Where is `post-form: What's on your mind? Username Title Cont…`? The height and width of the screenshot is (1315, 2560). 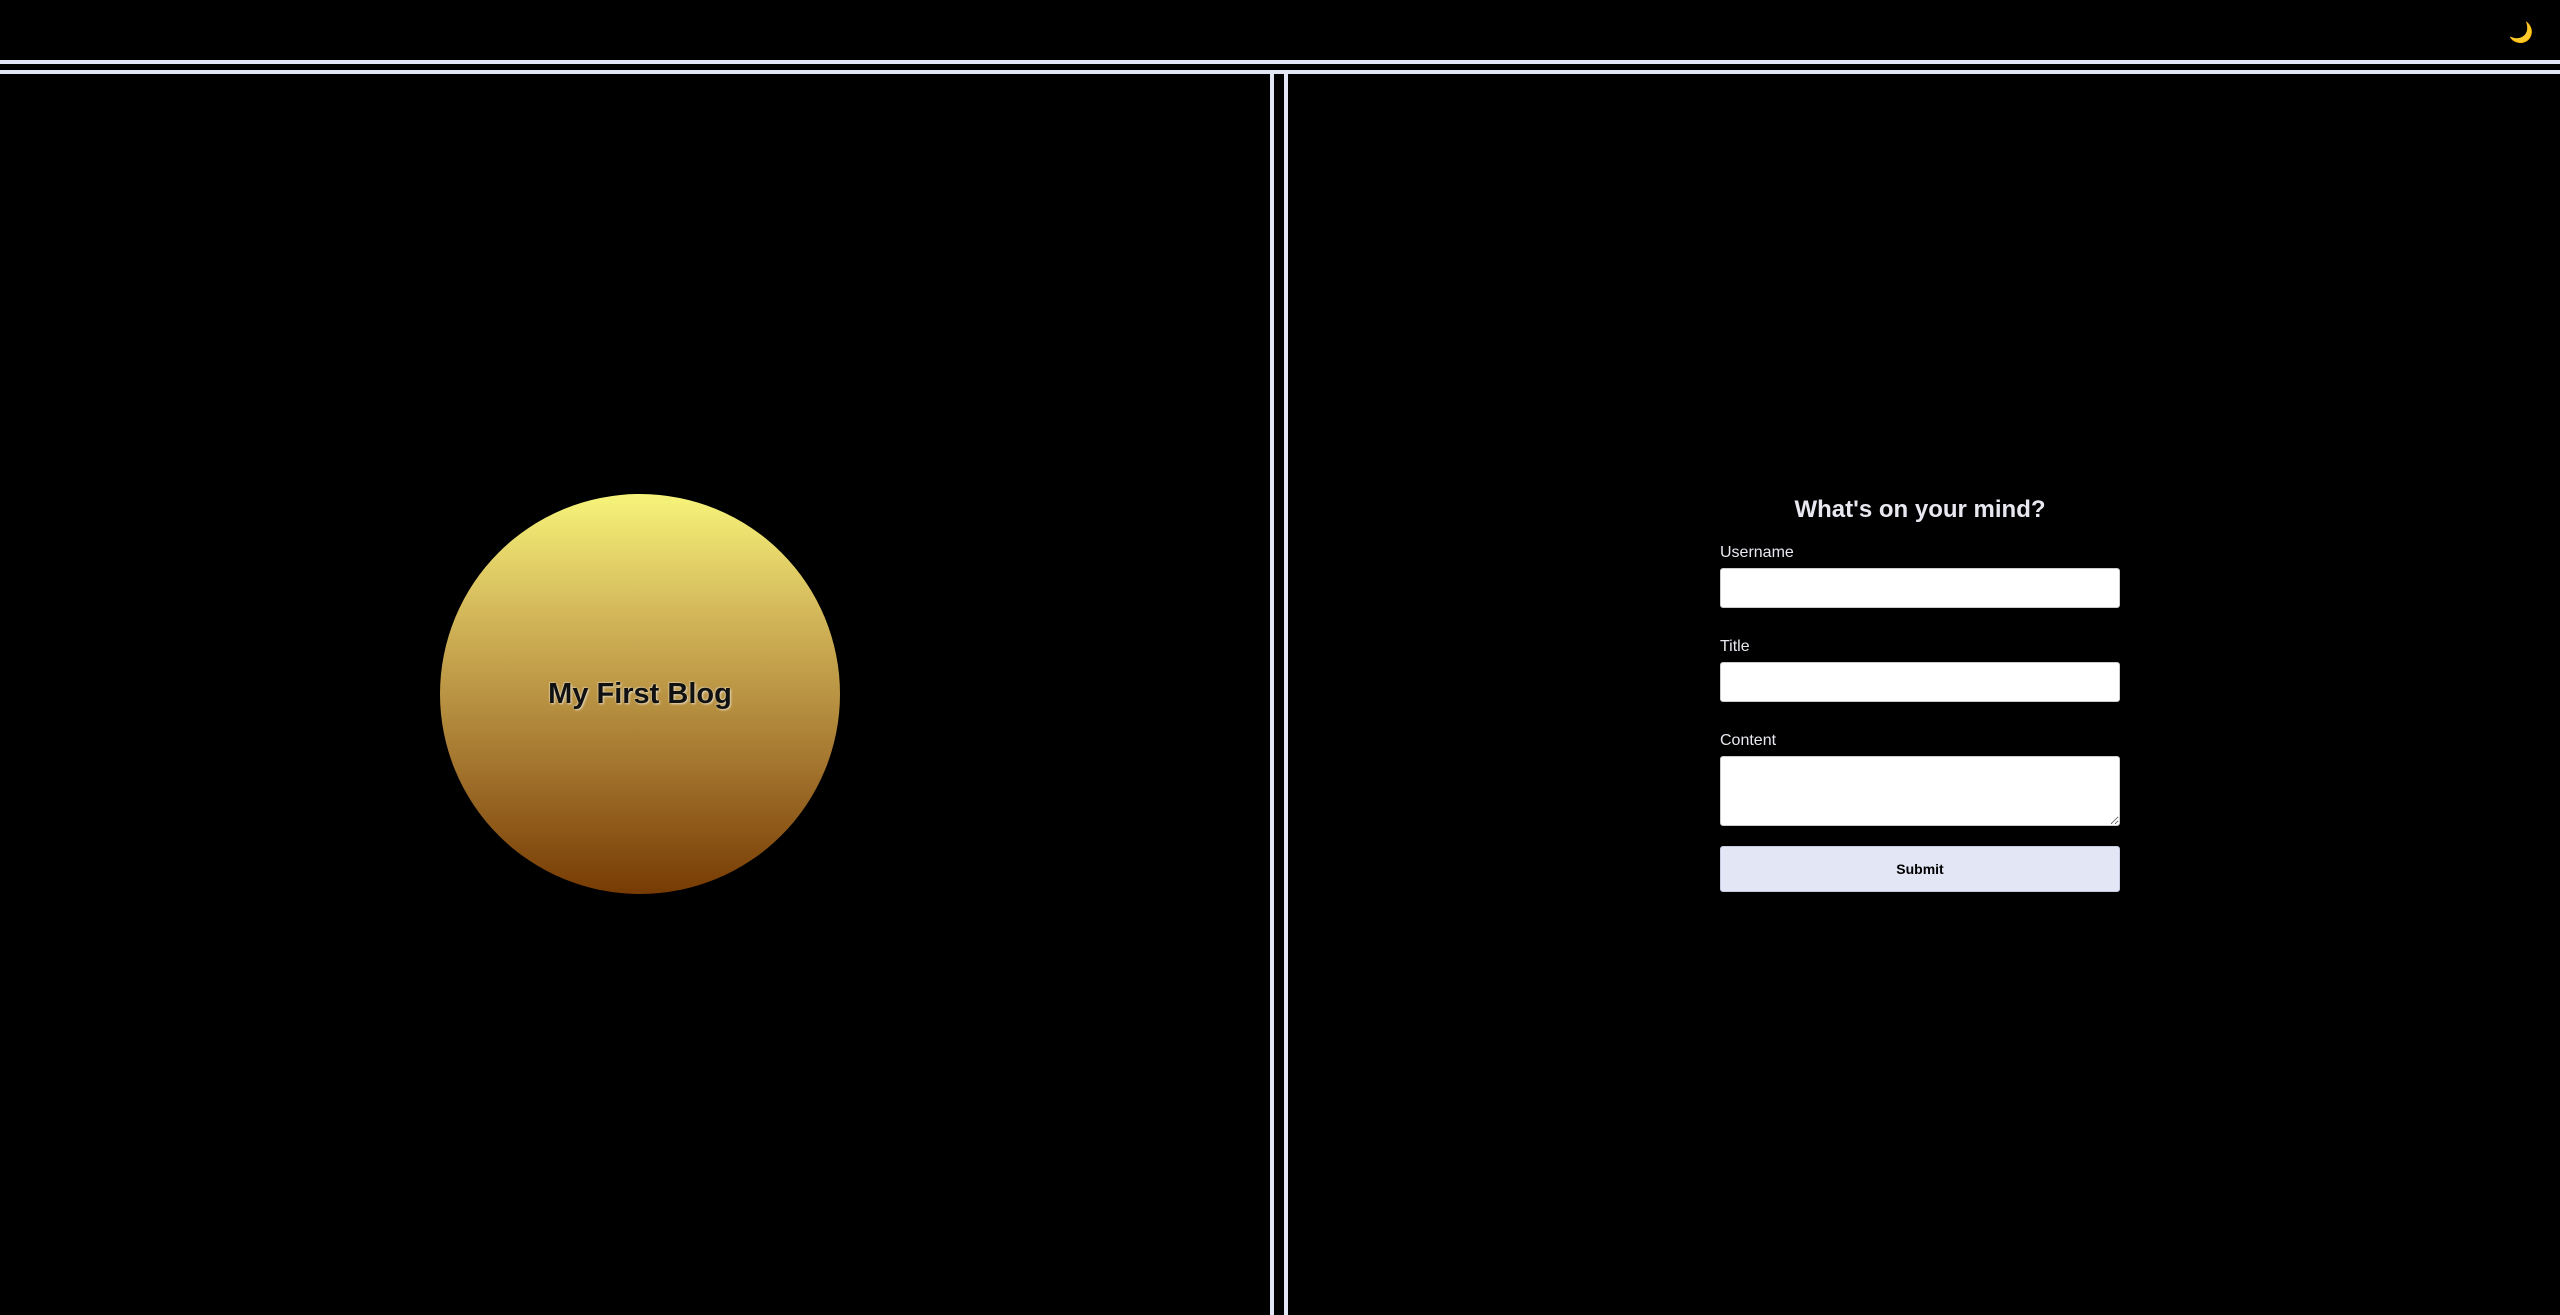
post-form: What's on your mind? Username Title Cont… is located at coordinates (1920, 693).